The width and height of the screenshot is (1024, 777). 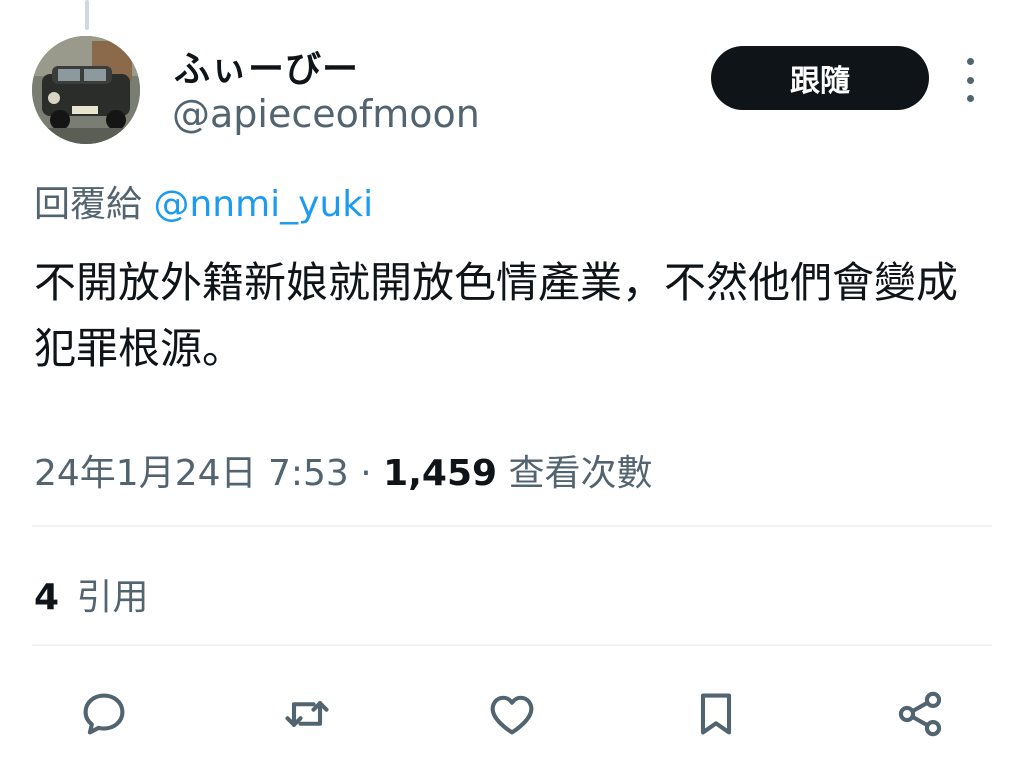 I want to click on share-button, so click(x=920, y=714).